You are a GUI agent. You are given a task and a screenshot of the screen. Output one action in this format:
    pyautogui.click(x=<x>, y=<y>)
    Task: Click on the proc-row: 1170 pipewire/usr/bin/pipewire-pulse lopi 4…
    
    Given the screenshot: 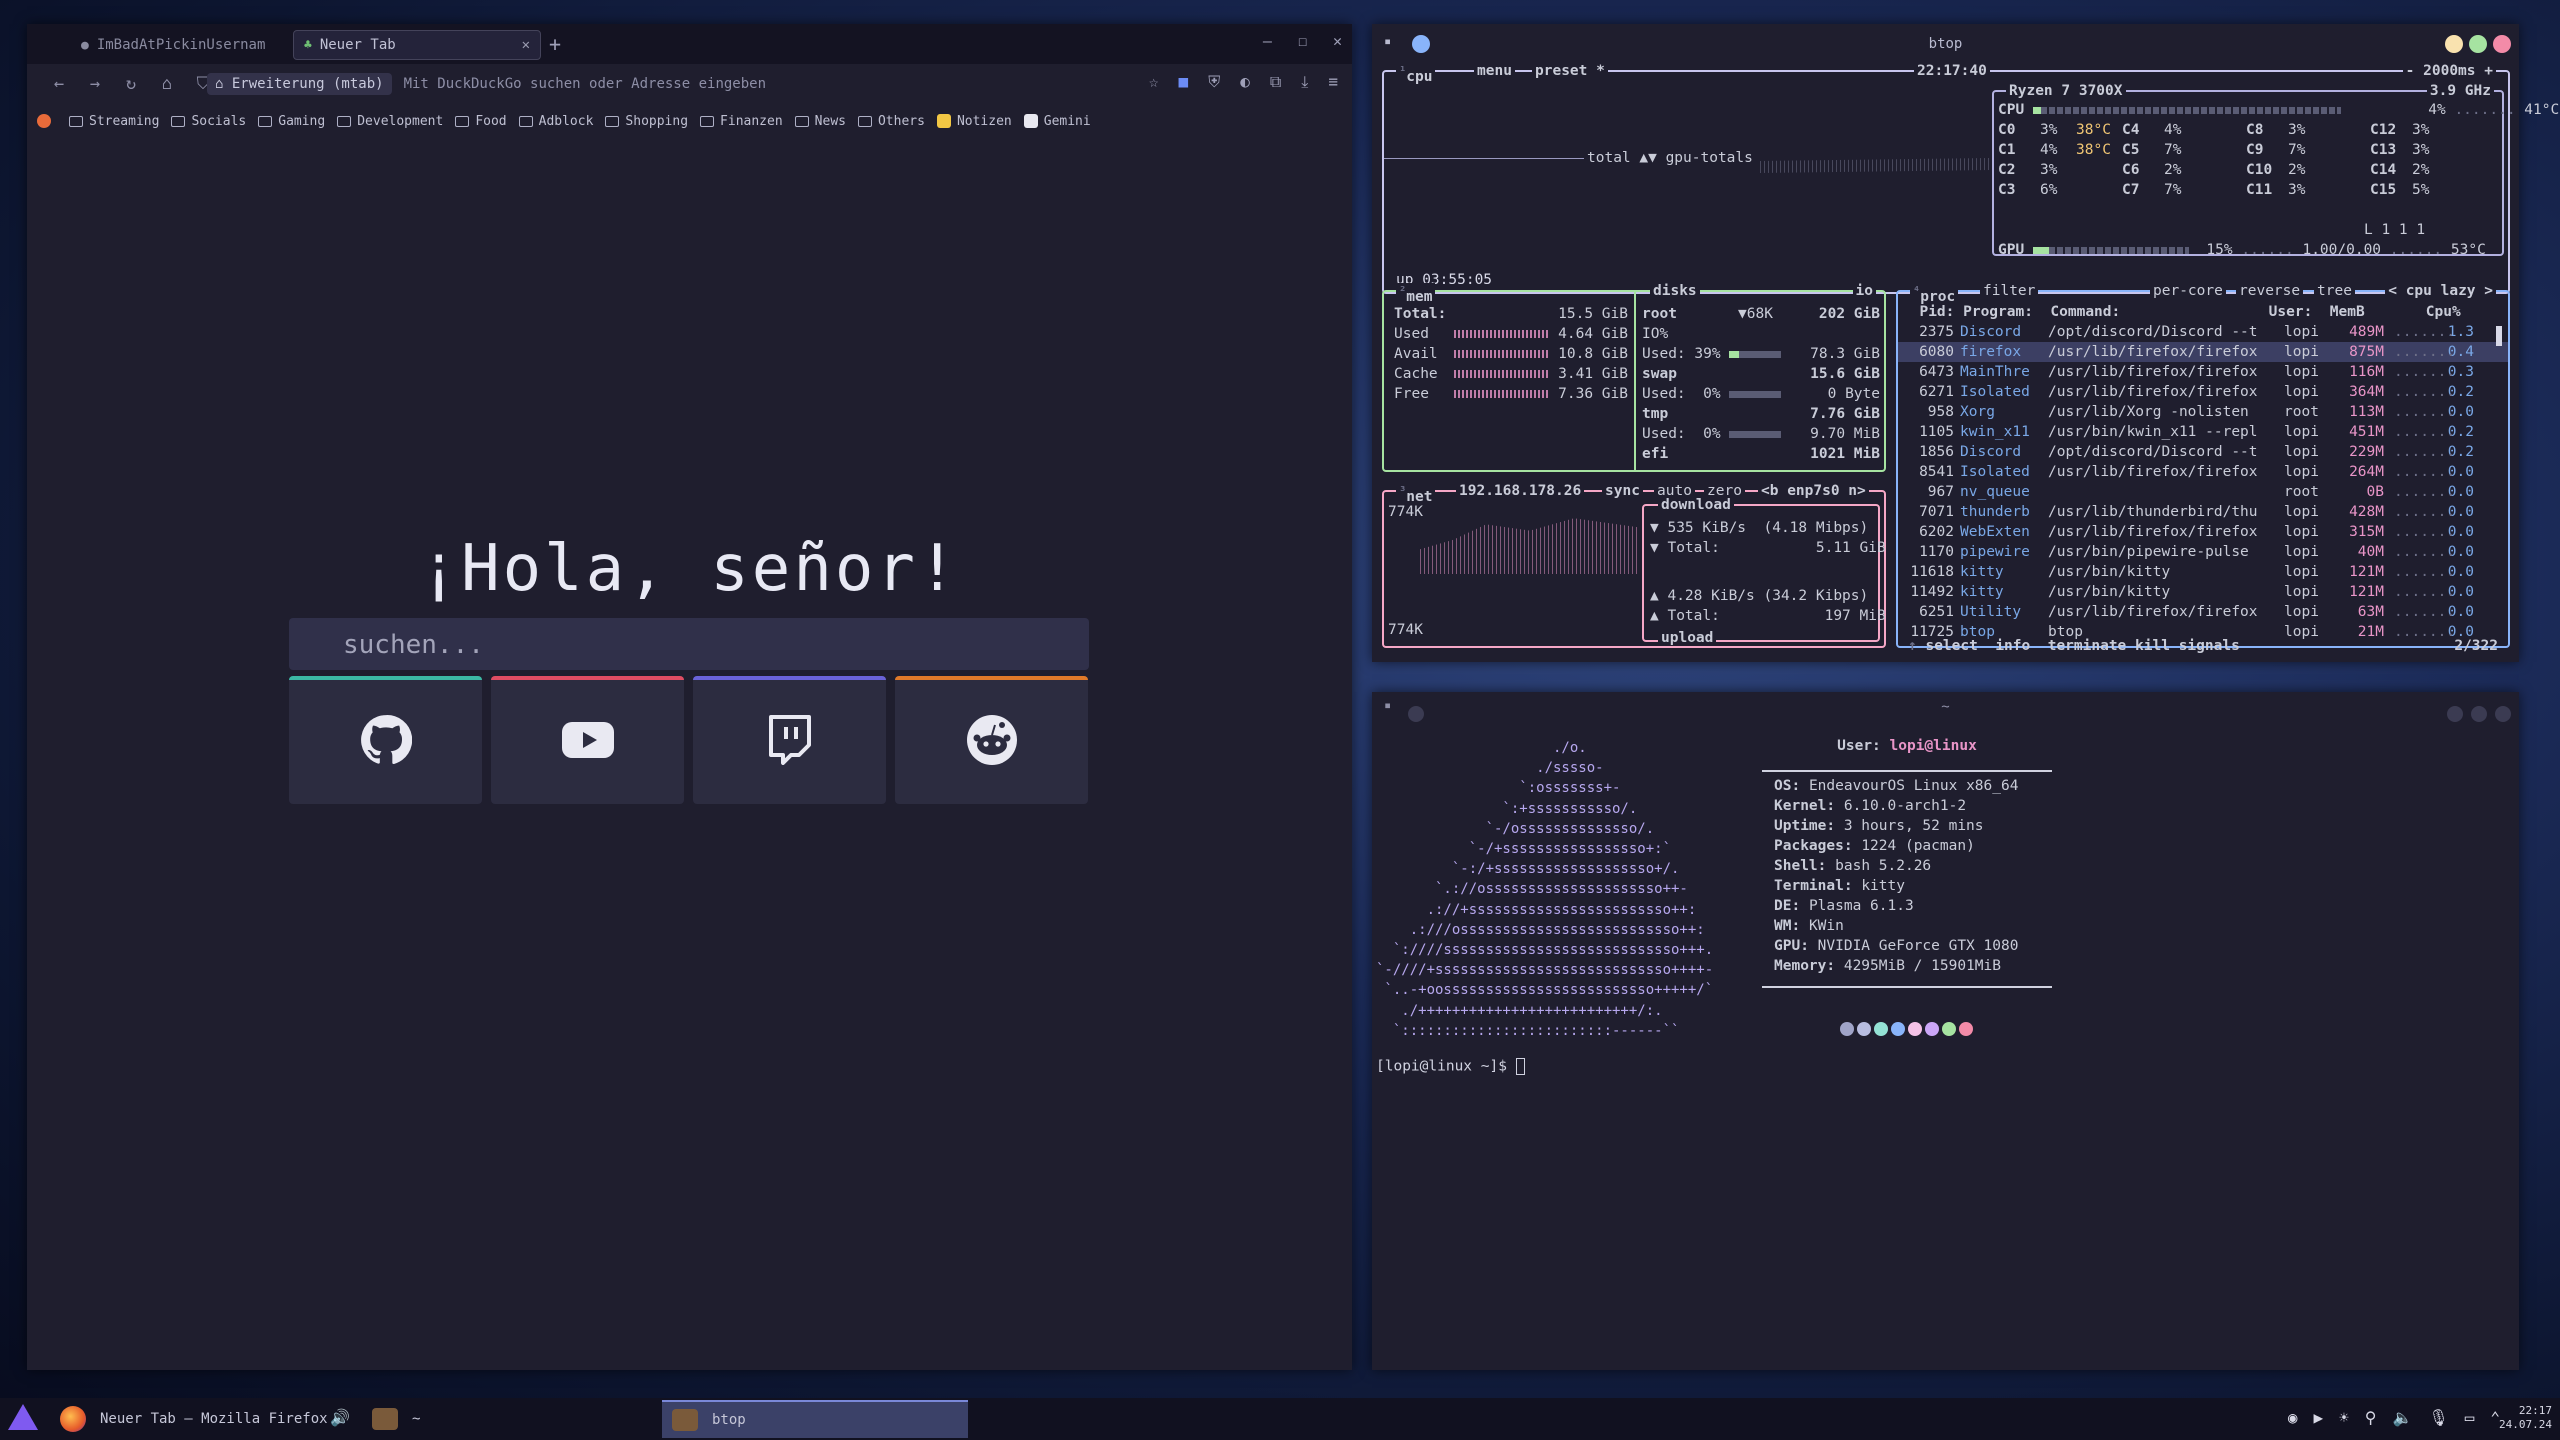 What is the action you would take?
    pyautogui.click(x=2203, y=552)
    